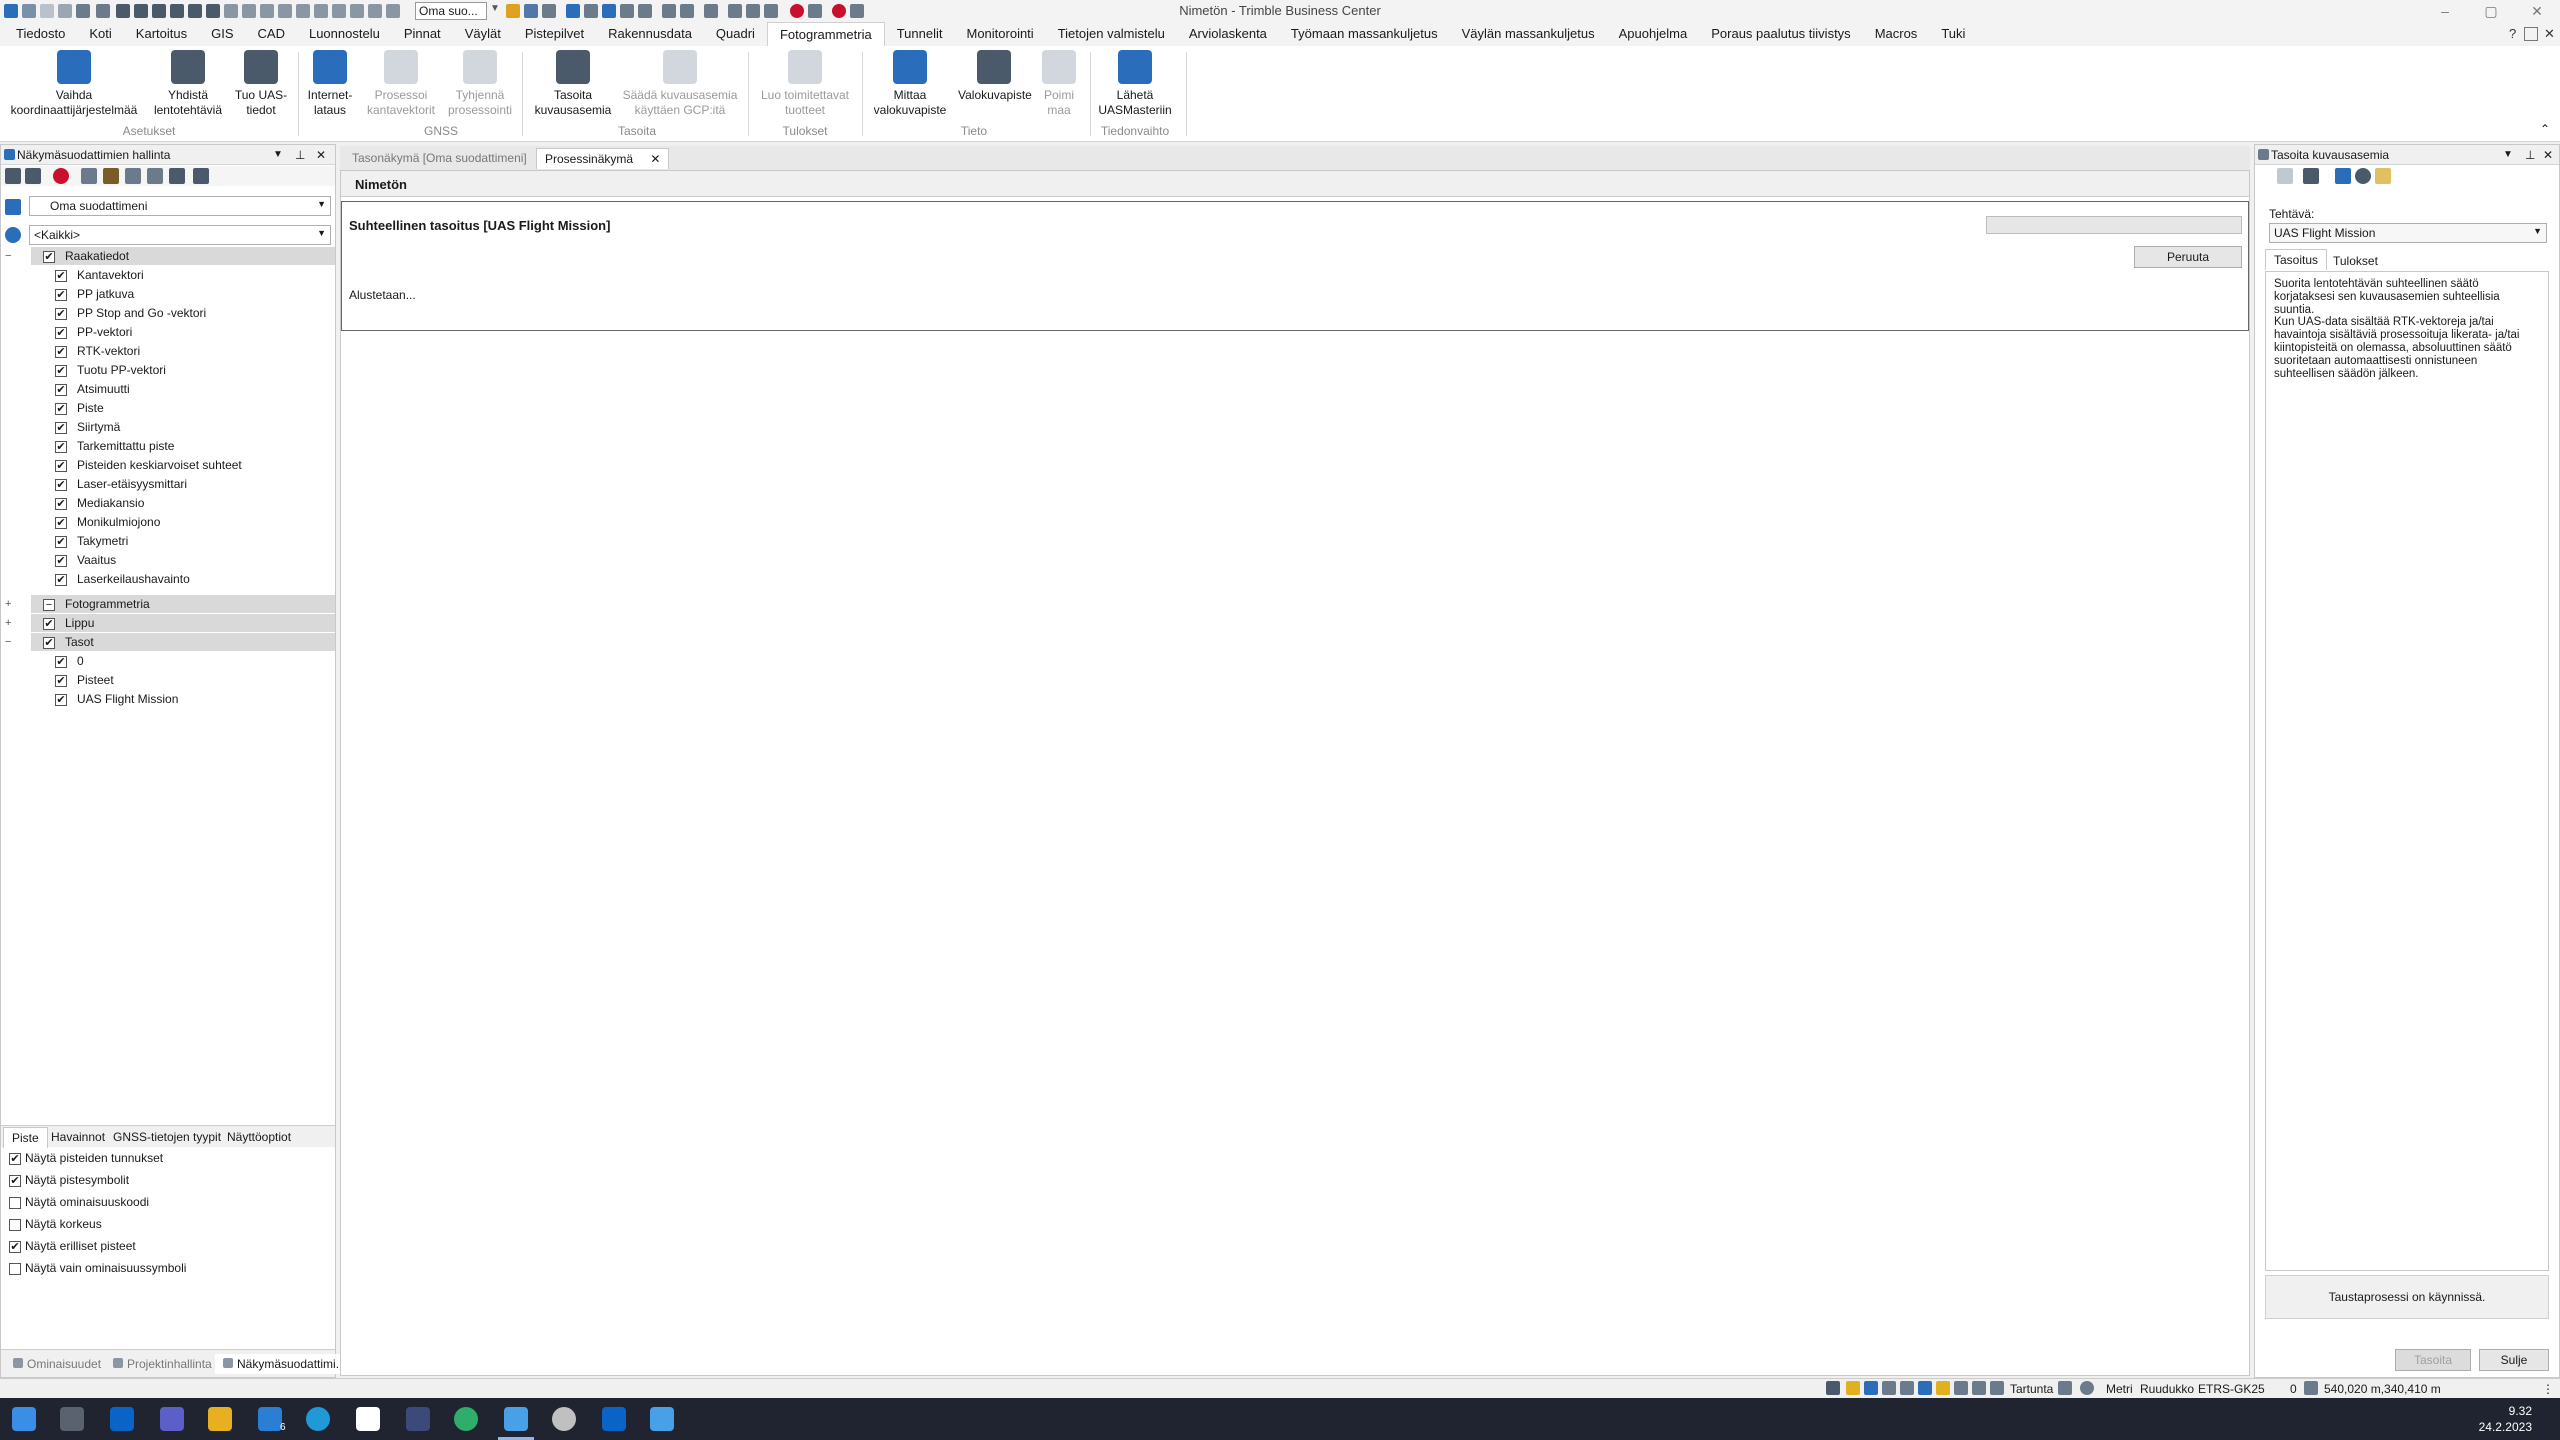 The height and width of the screenshot is (1440, 2560). What do you see at coordinates (573, 11) in the screenshot?
I see `project-explorer-icon` at bounding box center [573, 11].